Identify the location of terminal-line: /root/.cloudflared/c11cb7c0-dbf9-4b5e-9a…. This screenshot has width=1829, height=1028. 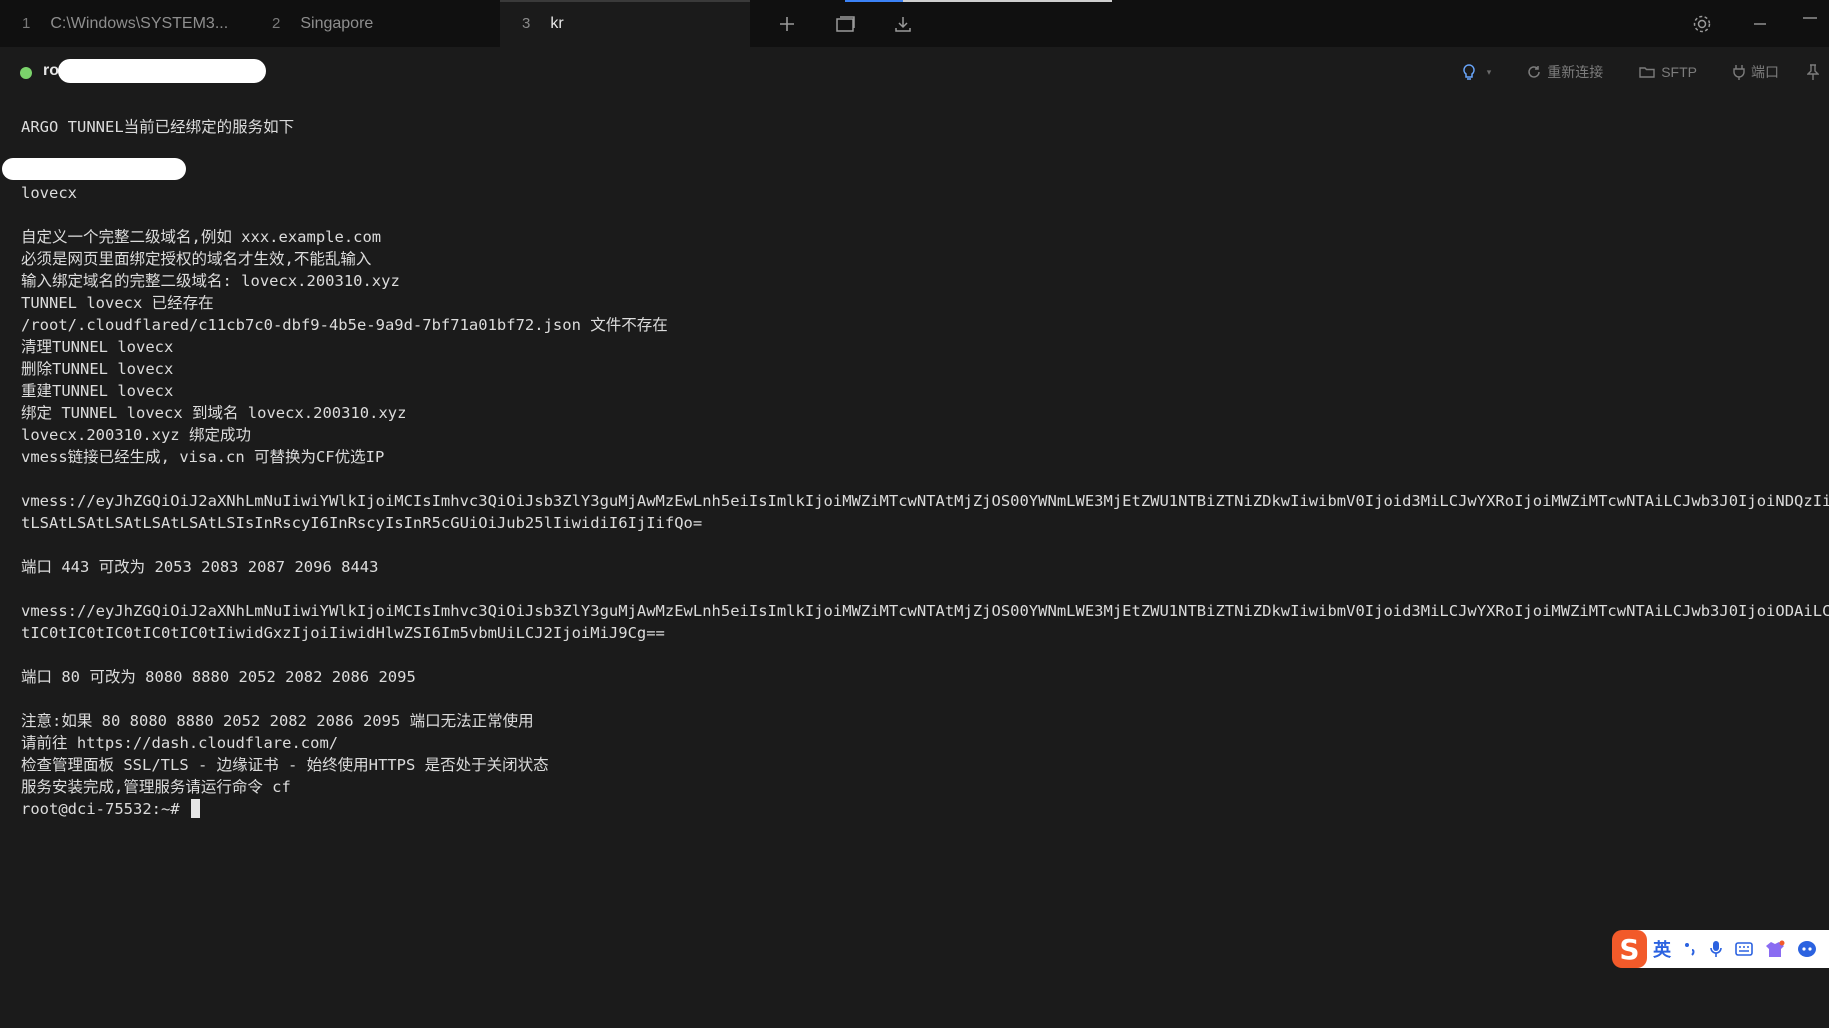
(344, 325).